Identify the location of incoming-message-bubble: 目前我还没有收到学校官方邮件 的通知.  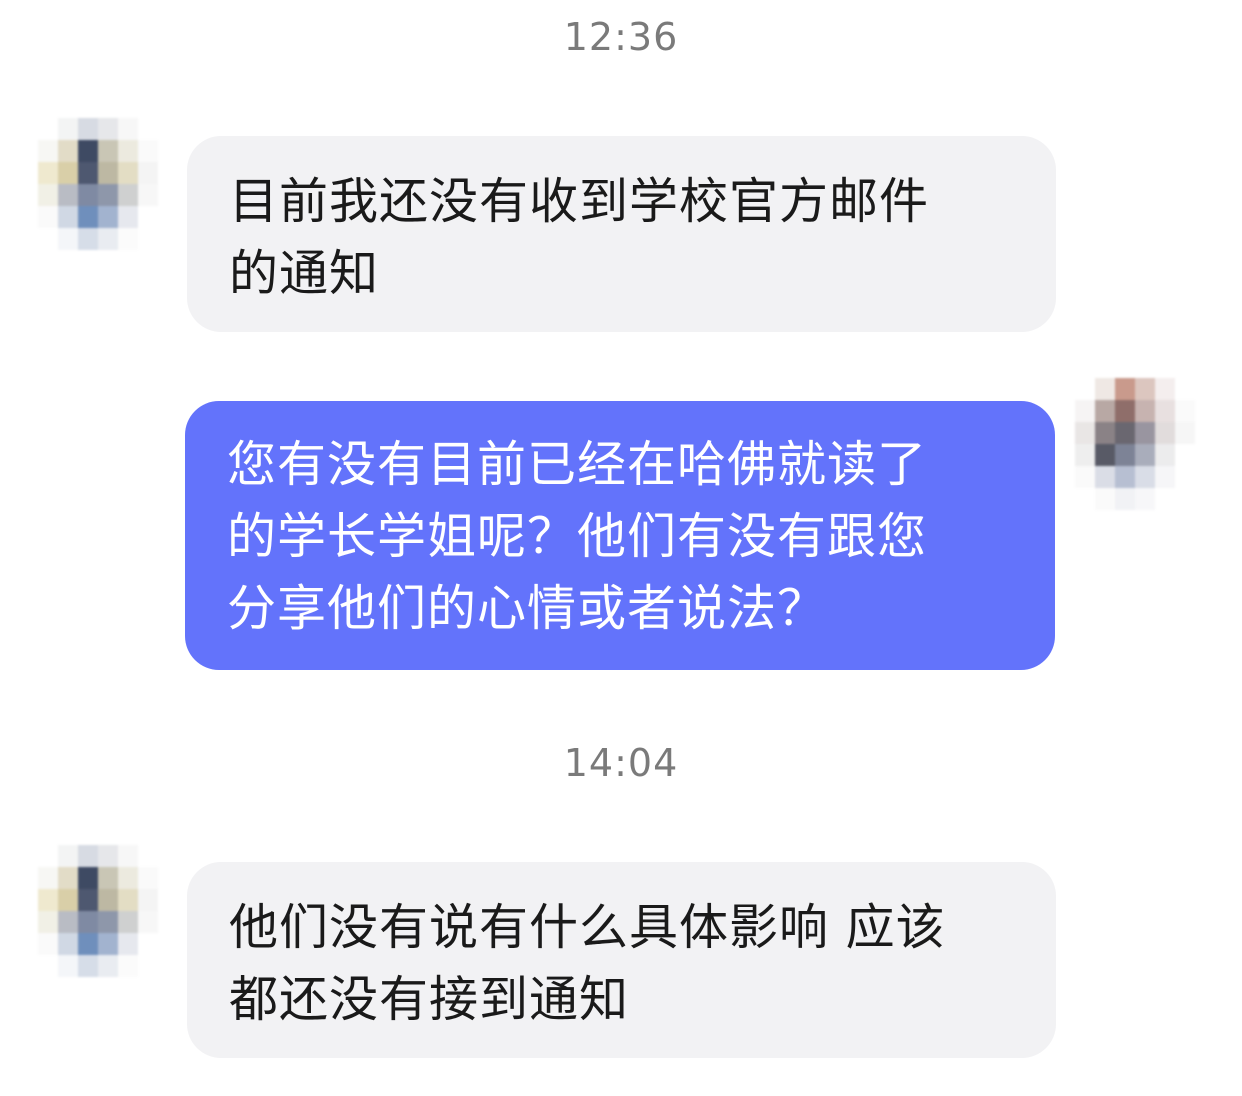
(621, 234).